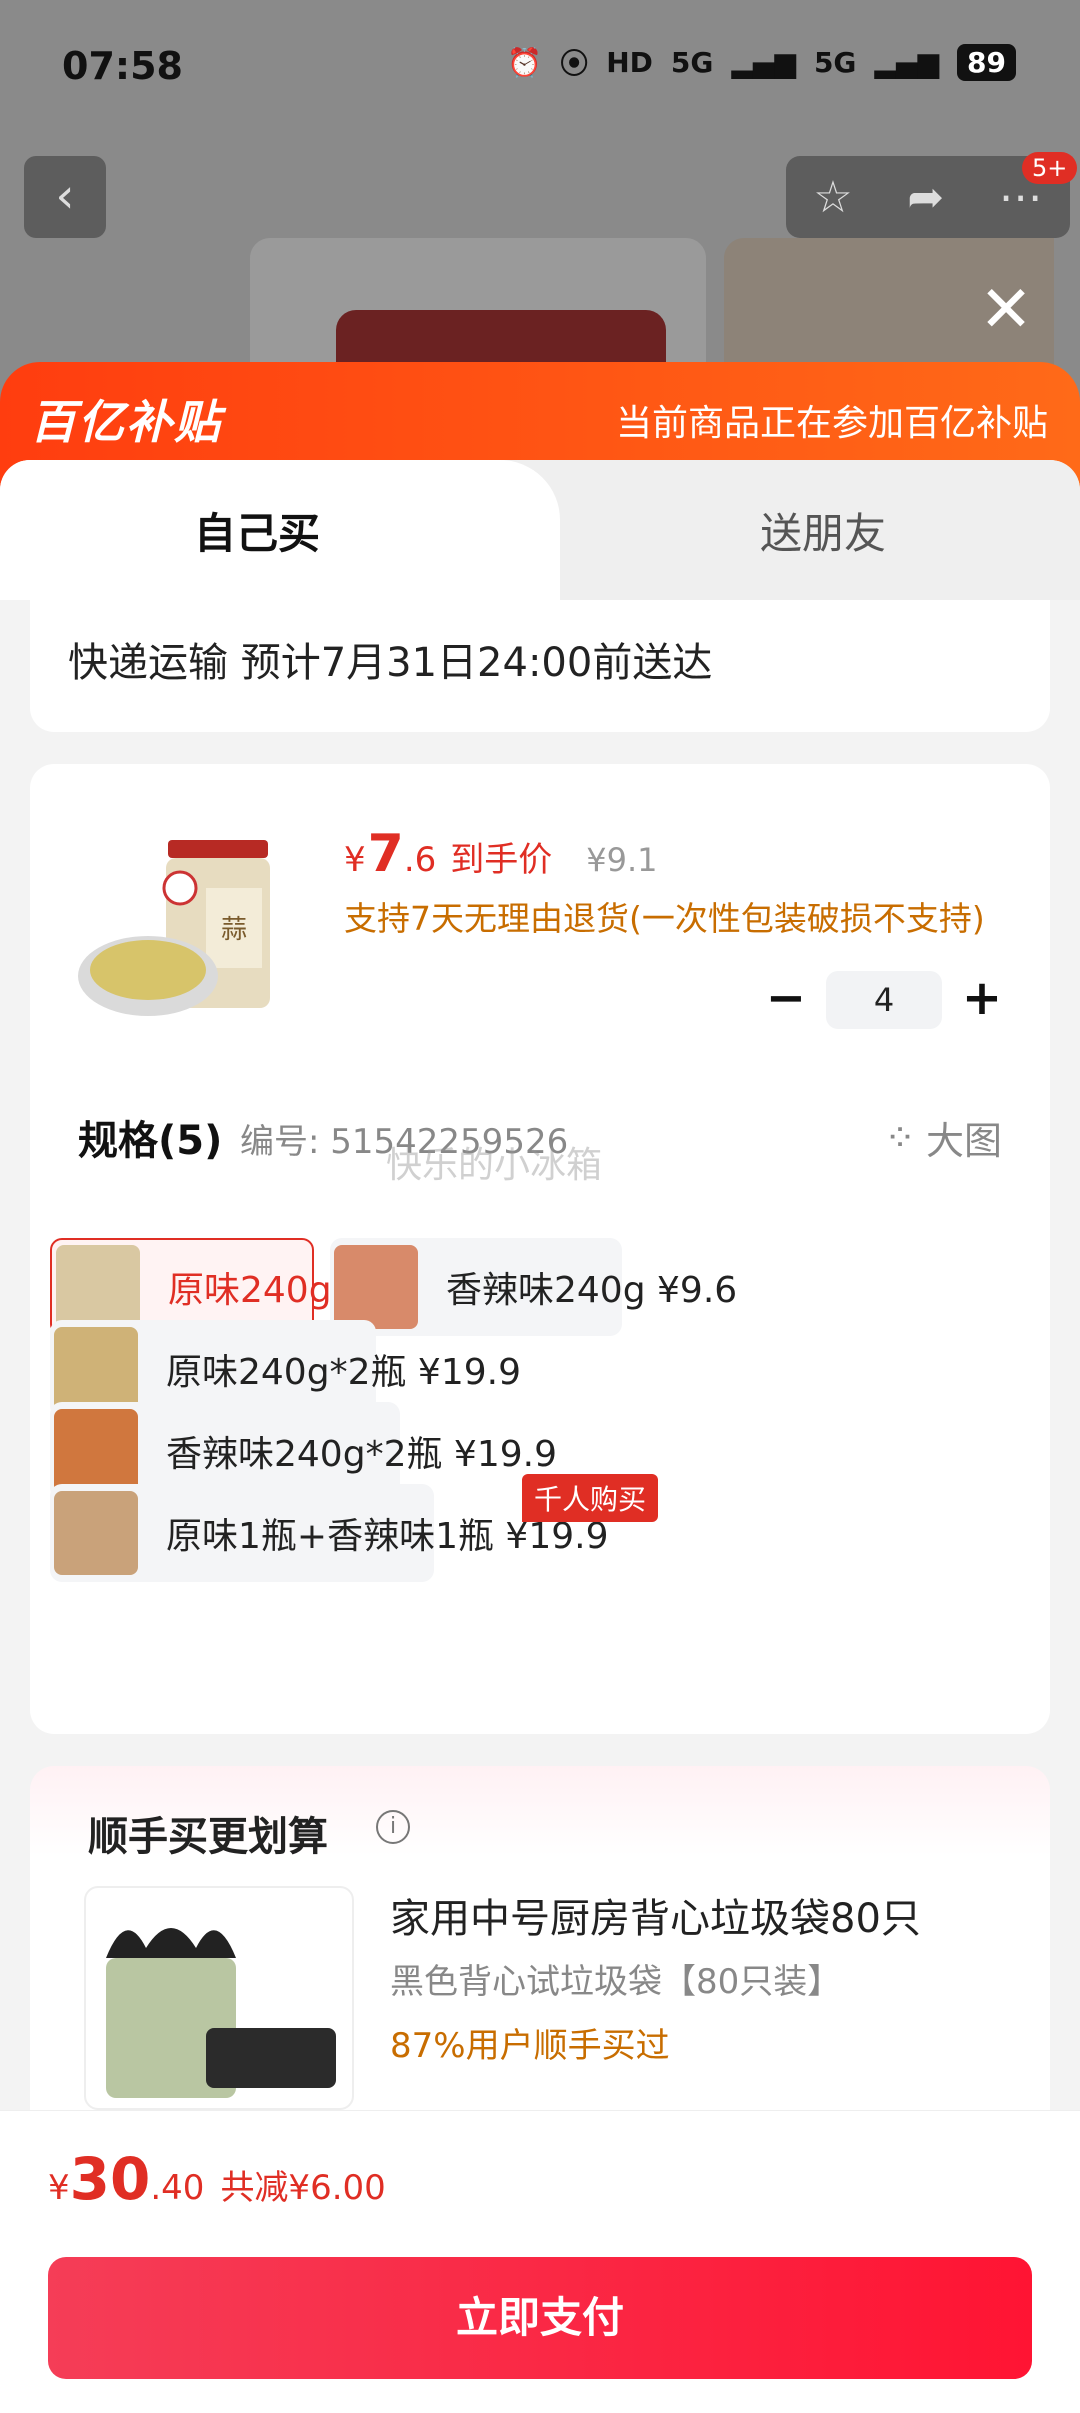 The image size is (1080, 2413). I want to click on status-bar: 07:58 ⏰ ⦿ HD 5G ▂▄▆ 5G ▂▄▆ 89, so click(540, 70).